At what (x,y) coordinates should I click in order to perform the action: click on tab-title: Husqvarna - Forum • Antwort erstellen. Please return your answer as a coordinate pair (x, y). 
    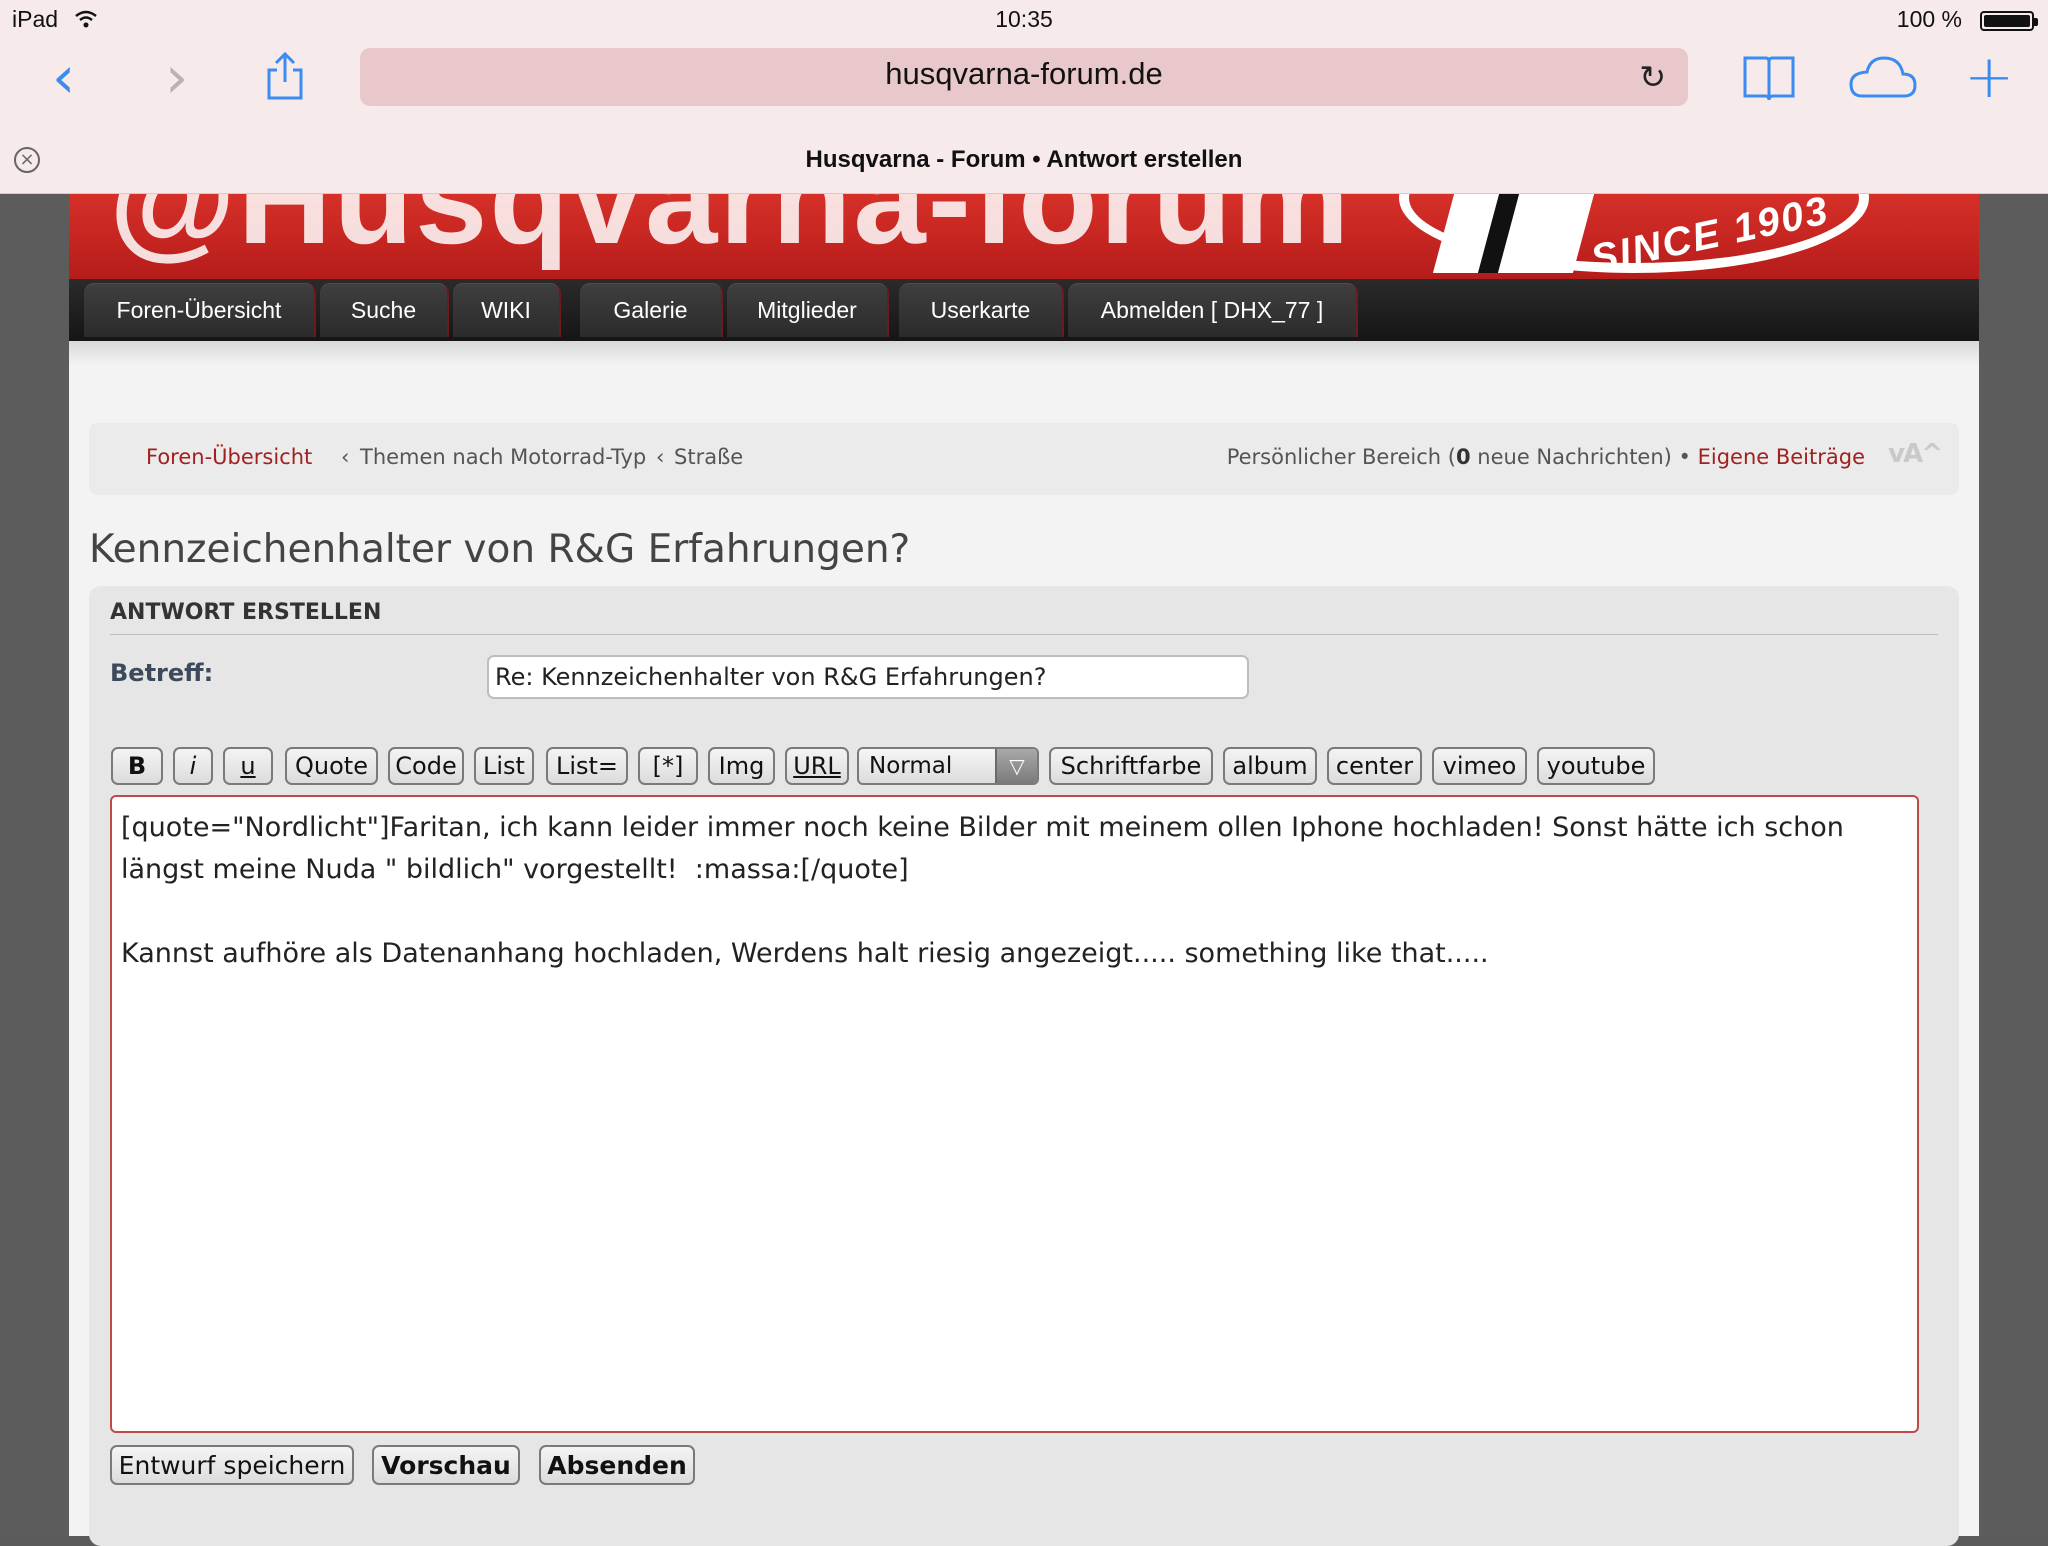
    Looking at the image, I should click on (1024, 159).